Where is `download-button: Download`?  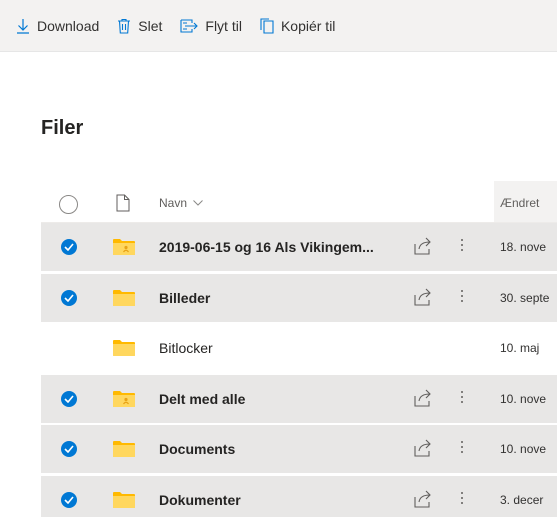 download-button: Download is located at coordinates (57, 26).